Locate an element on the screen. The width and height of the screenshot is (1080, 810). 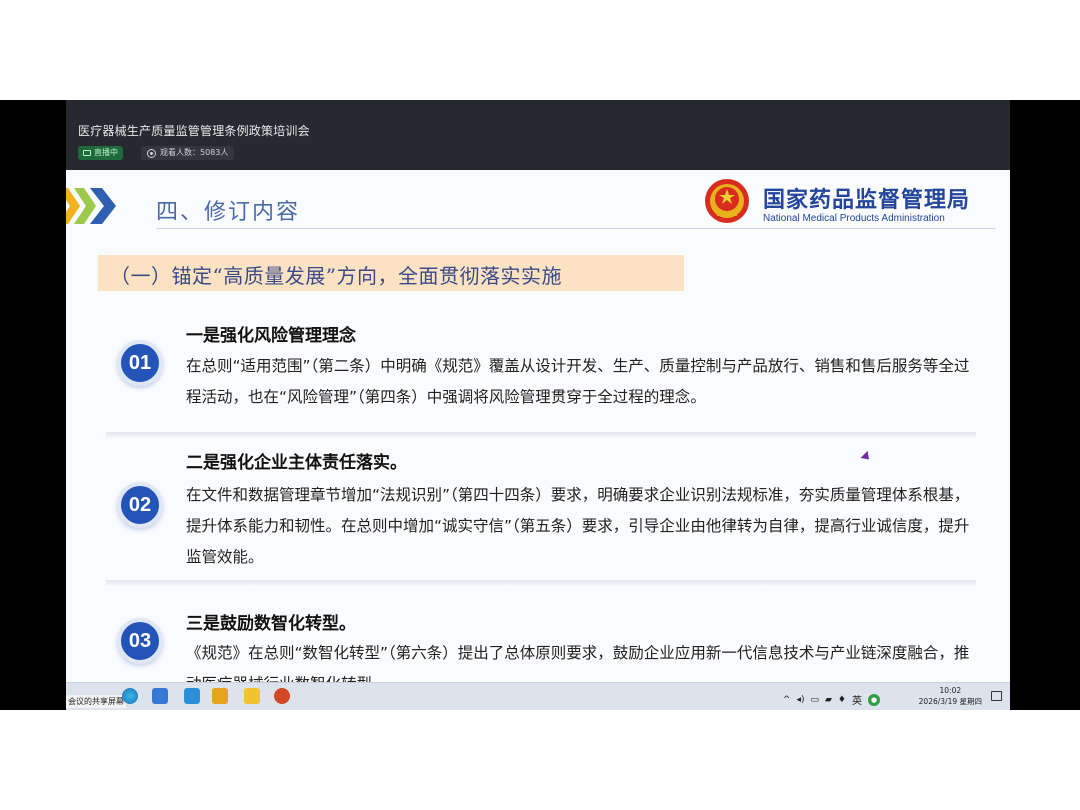
subtitle-banner: （一）锚定“高质量发展”方向，全面贯彻落实实施 is located at coordinates (391, 273).